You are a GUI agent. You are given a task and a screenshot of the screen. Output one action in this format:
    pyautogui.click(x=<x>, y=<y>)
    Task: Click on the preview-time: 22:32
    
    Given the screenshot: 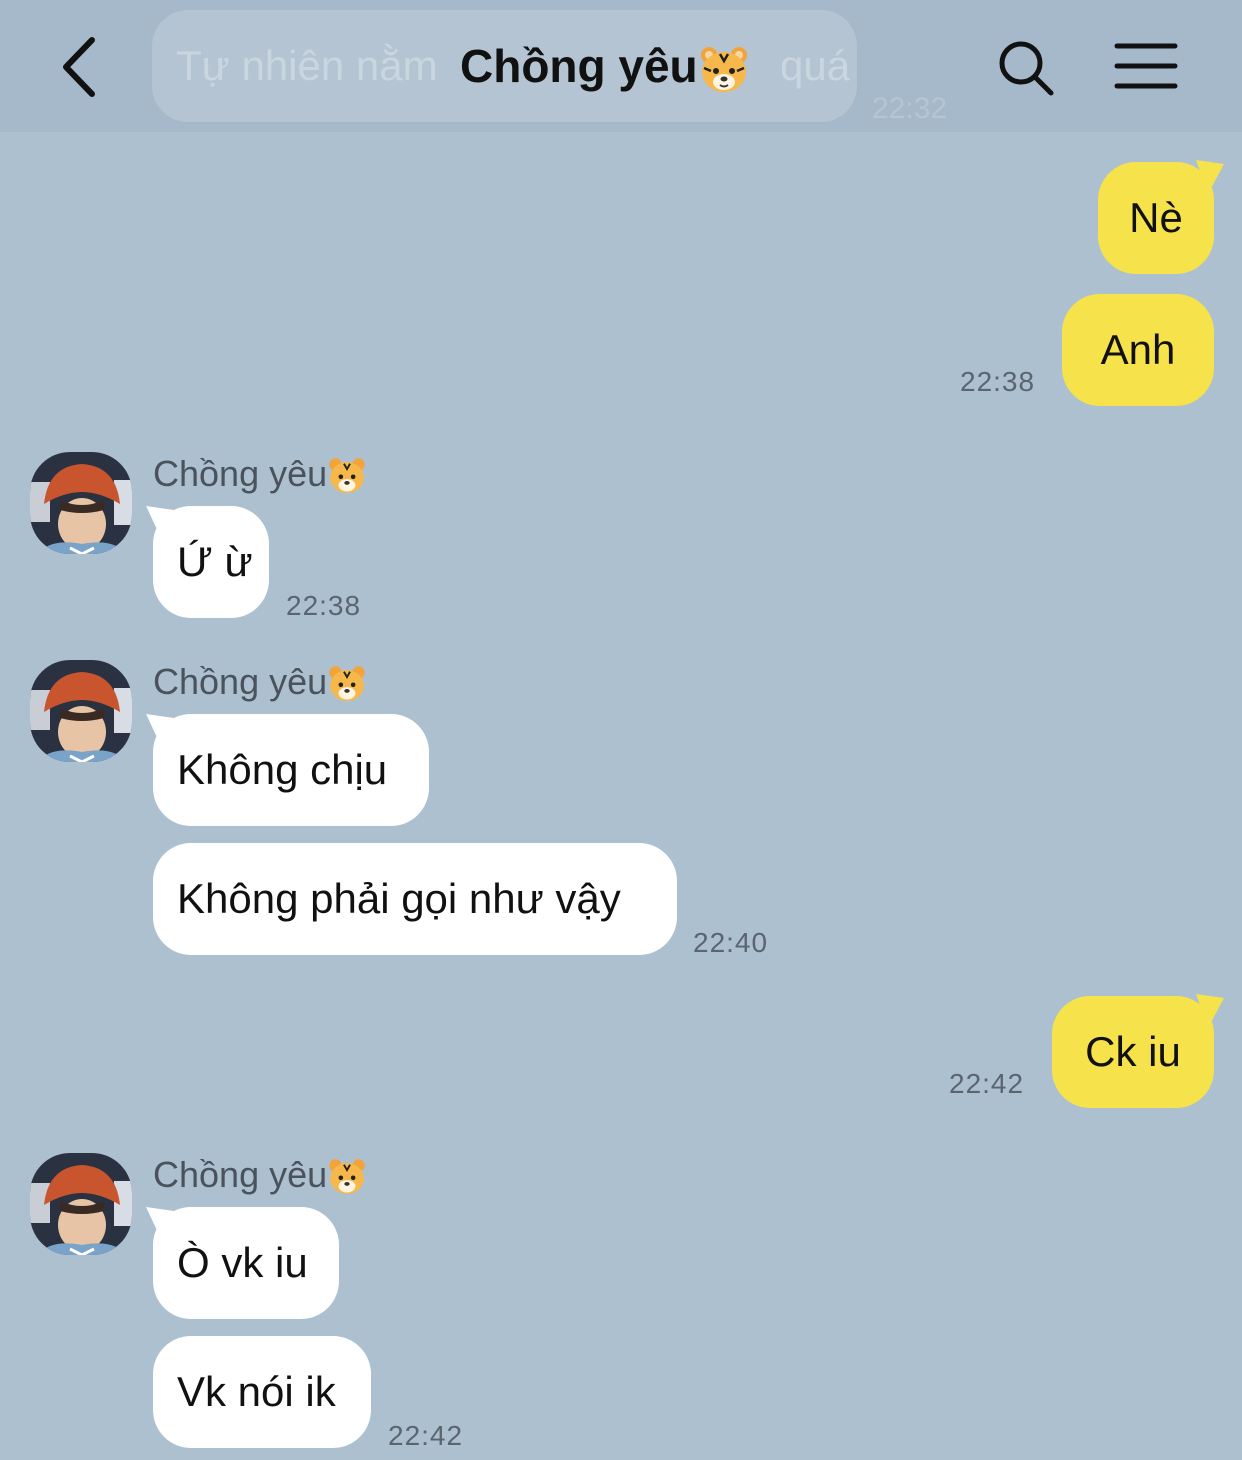 What is the action you would take?
    pyautogui.click(x=910, y=108)
    